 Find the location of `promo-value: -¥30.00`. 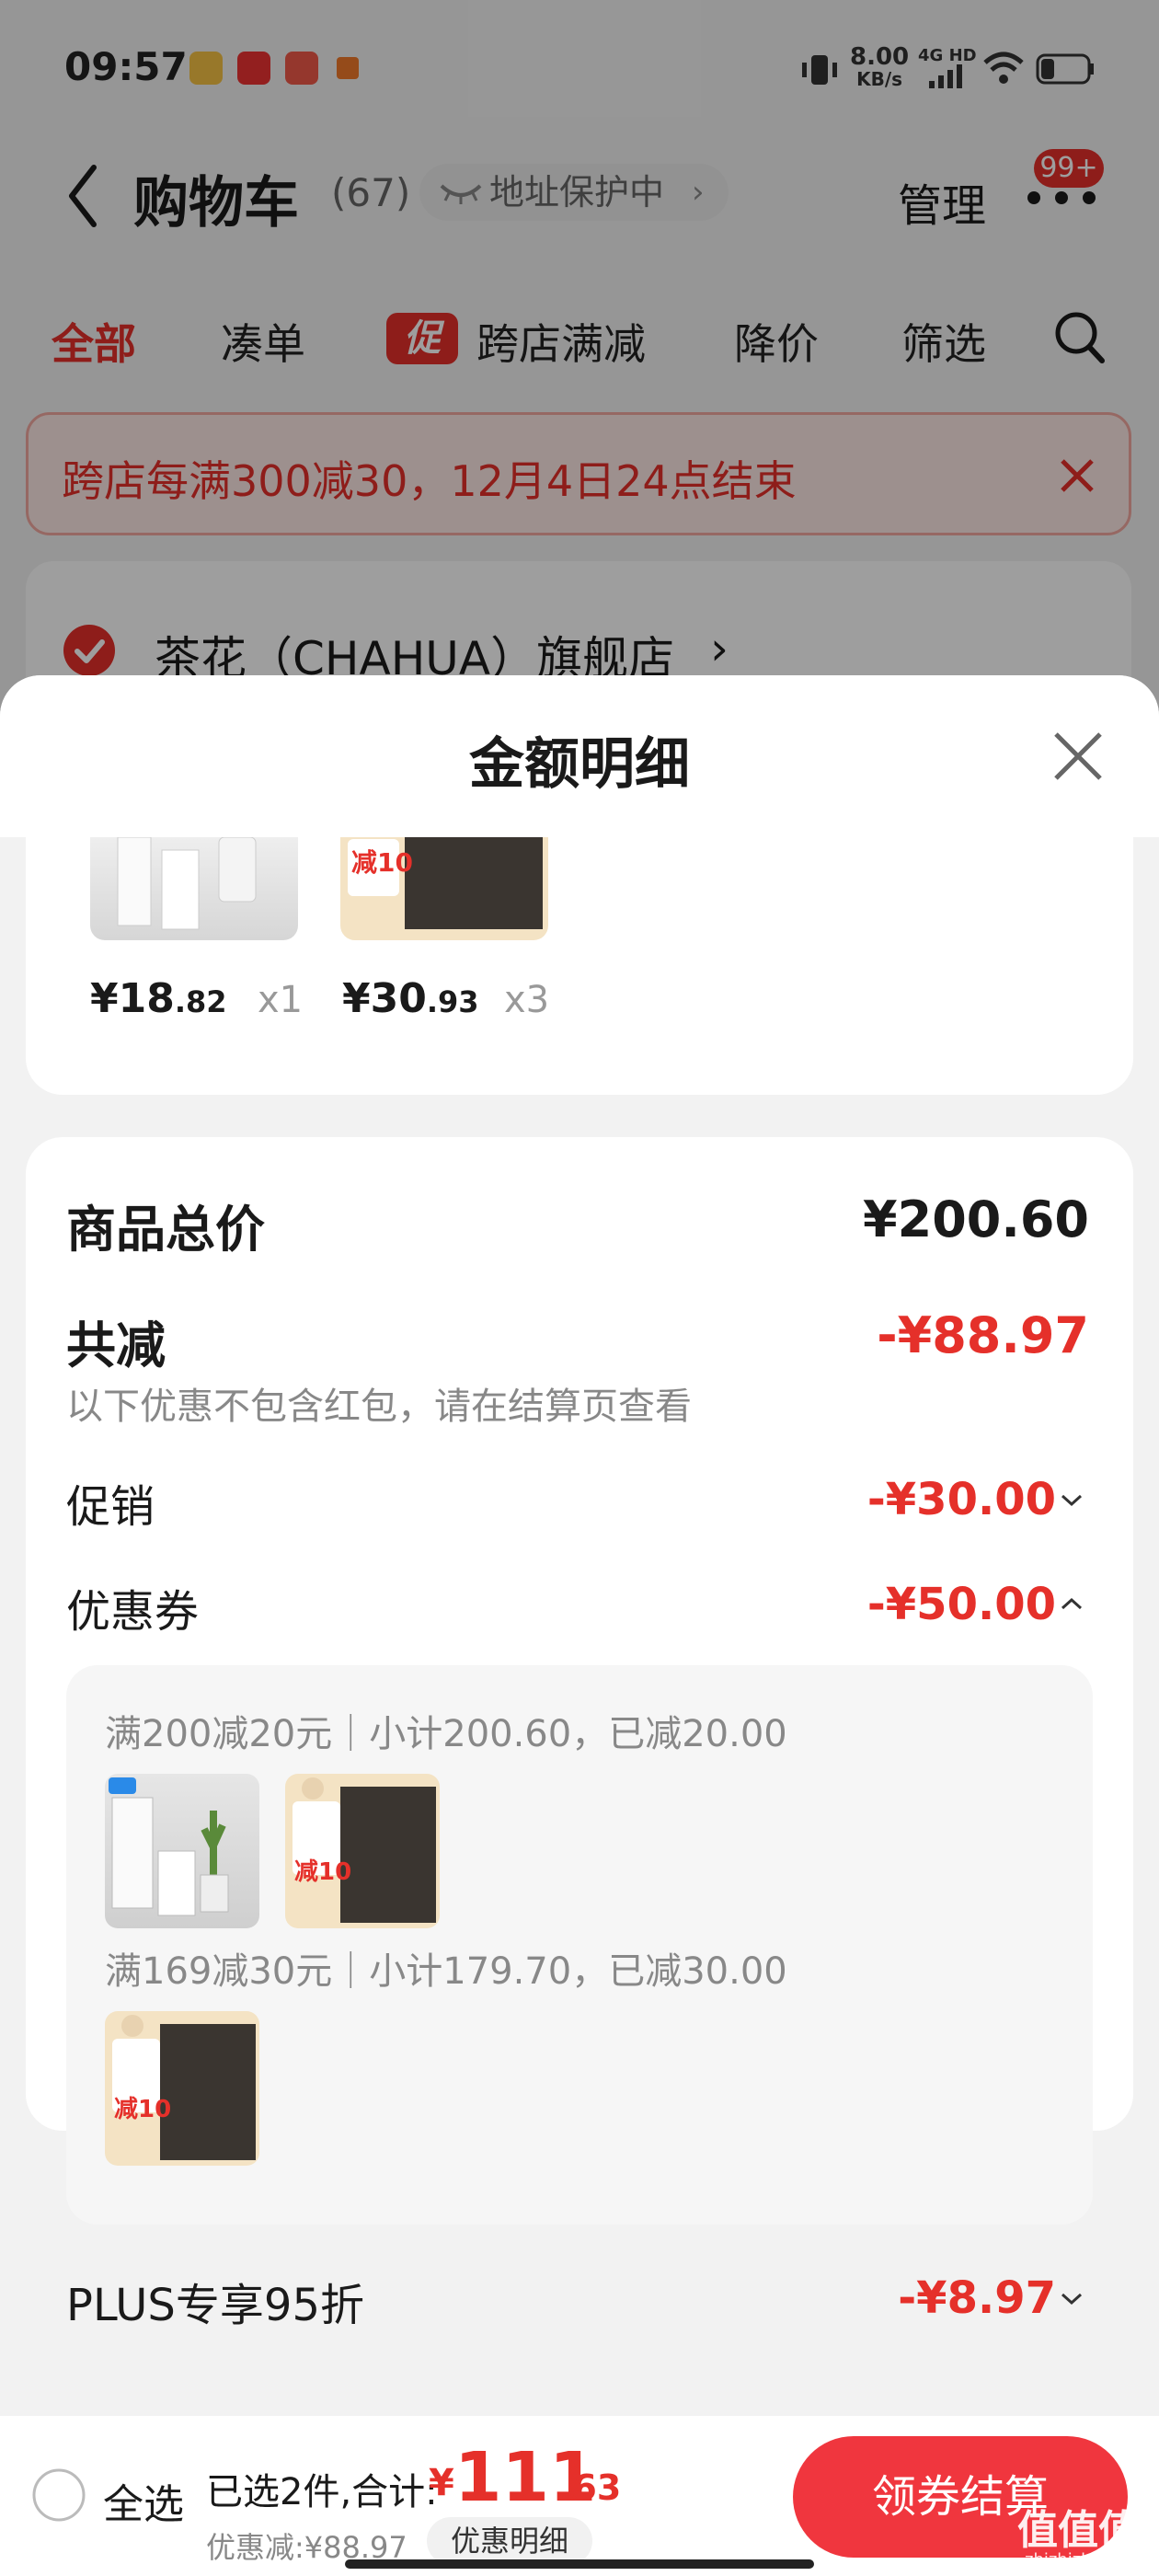

promo-value: -¥30.00 is located at coordinates (961, 1499).